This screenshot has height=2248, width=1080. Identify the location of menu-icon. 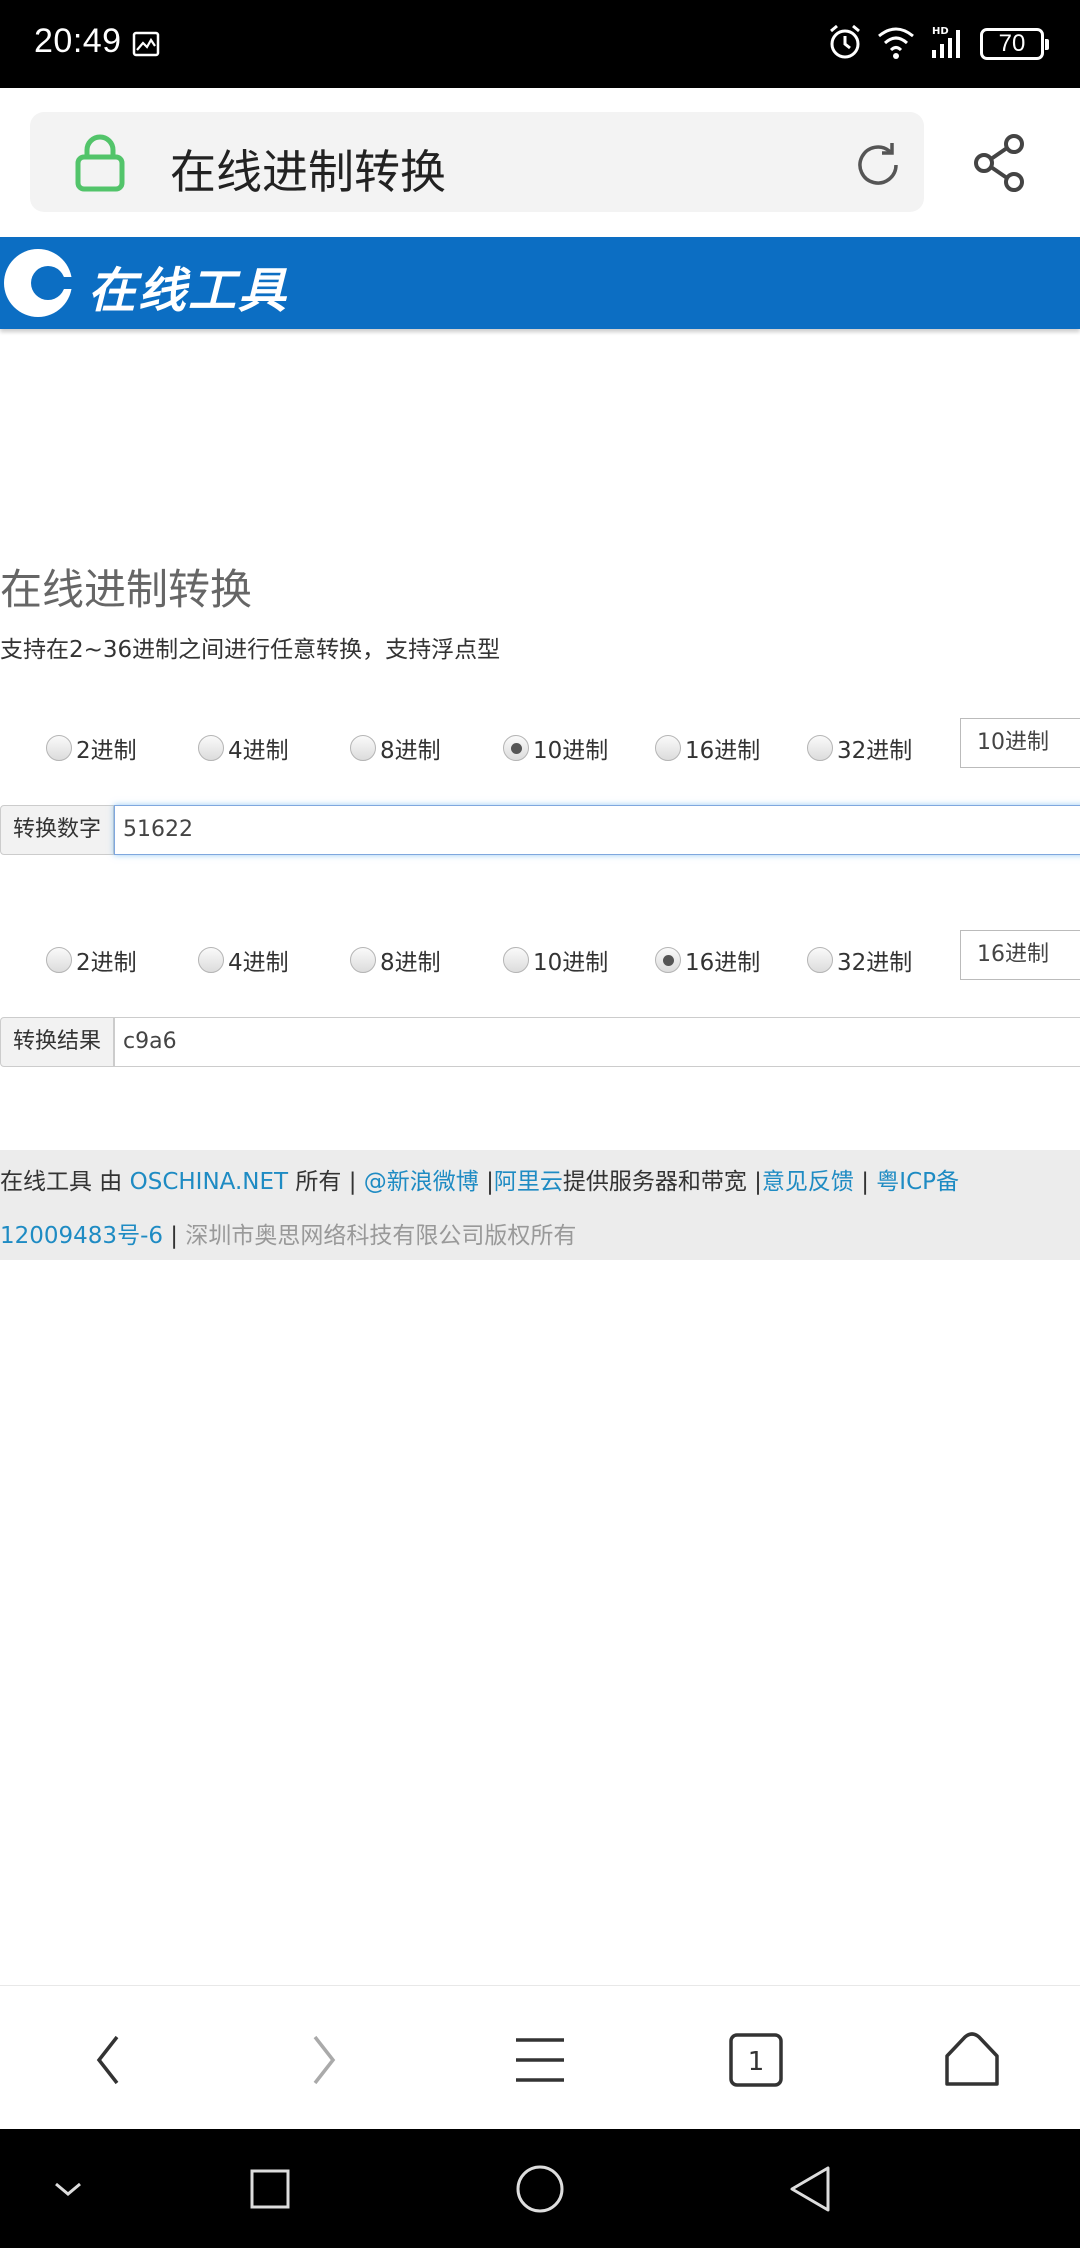
(540, 2060).